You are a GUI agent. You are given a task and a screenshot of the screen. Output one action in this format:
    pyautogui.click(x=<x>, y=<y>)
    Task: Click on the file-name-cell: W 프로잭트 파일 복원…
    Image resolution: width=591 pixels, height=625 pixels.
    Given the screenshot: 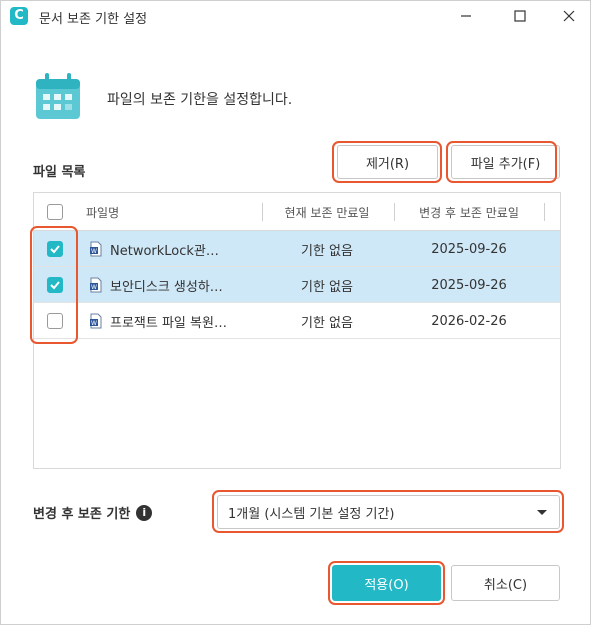 What is the action you would take?
    pyautogui.click(x=176, y=321)
    